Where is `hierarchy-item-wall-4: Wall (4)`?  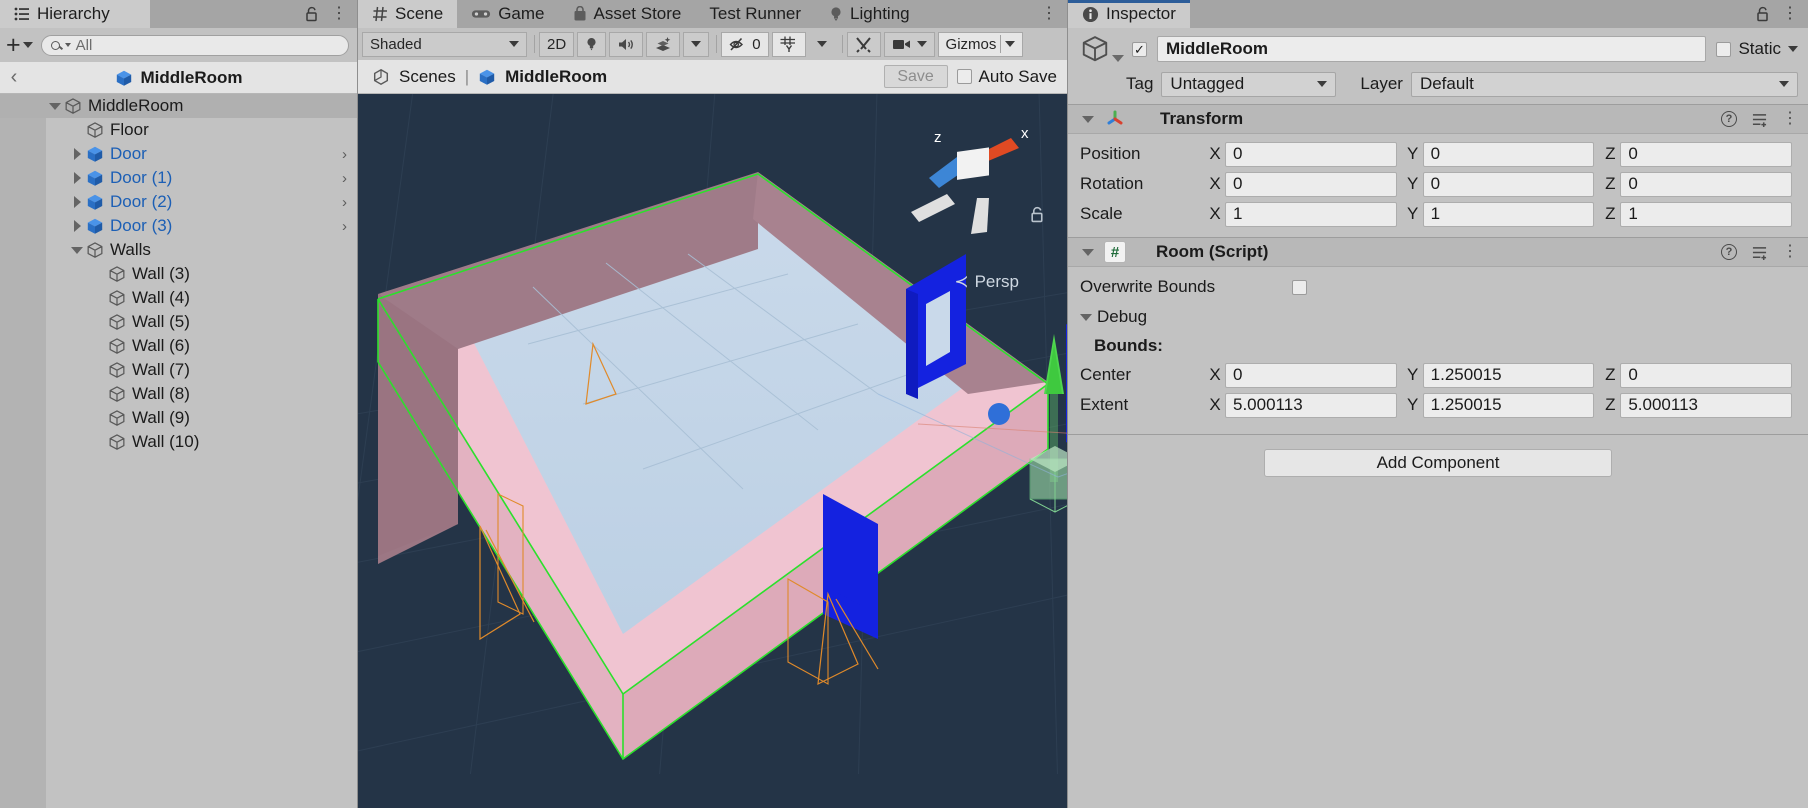
hierarchy-item-wall-4: Wall (4) is located at coordinates (178, 298).